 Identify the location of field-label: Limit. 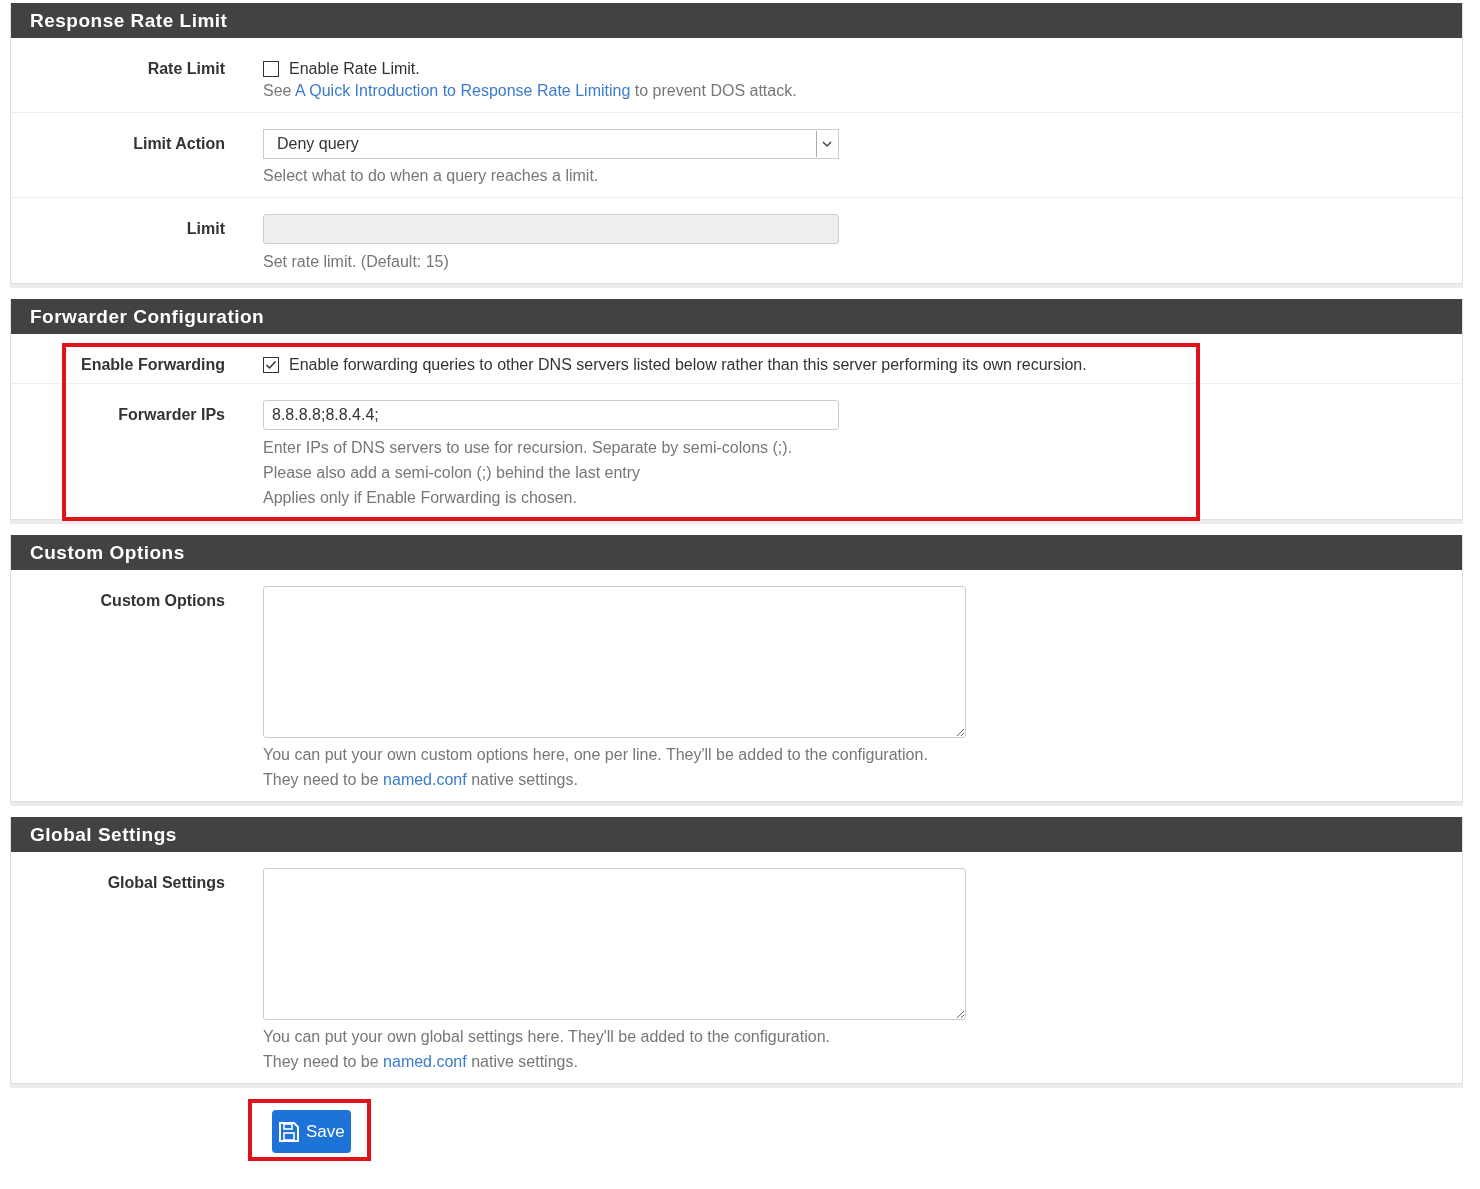
(205, 229).